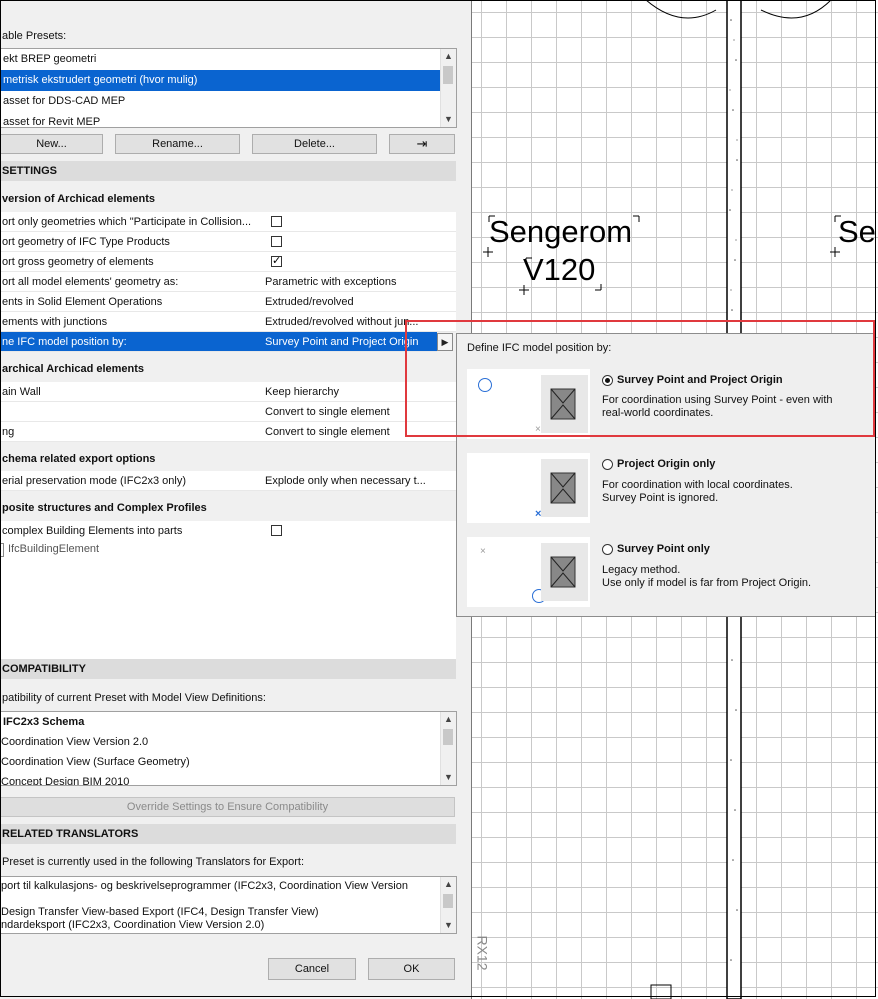  What do you see at coordinates (666, 464) in the screenshot?
I see `option-title: Project Origin only` at bounding box center [666, 464].